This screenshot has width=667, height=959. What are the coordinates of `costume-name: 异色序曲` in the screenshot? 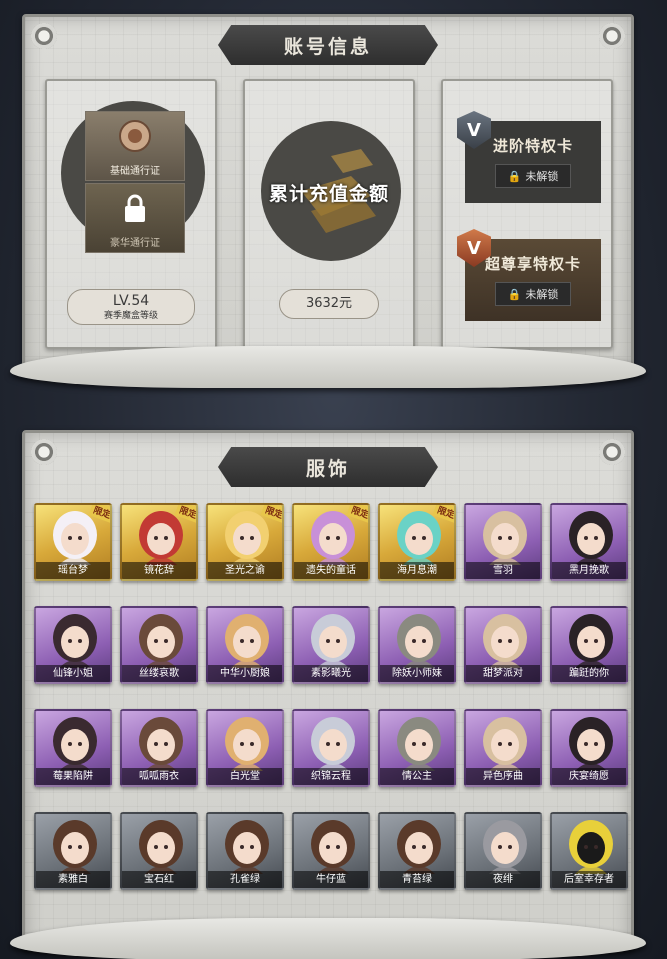 It's located at (503, 776).